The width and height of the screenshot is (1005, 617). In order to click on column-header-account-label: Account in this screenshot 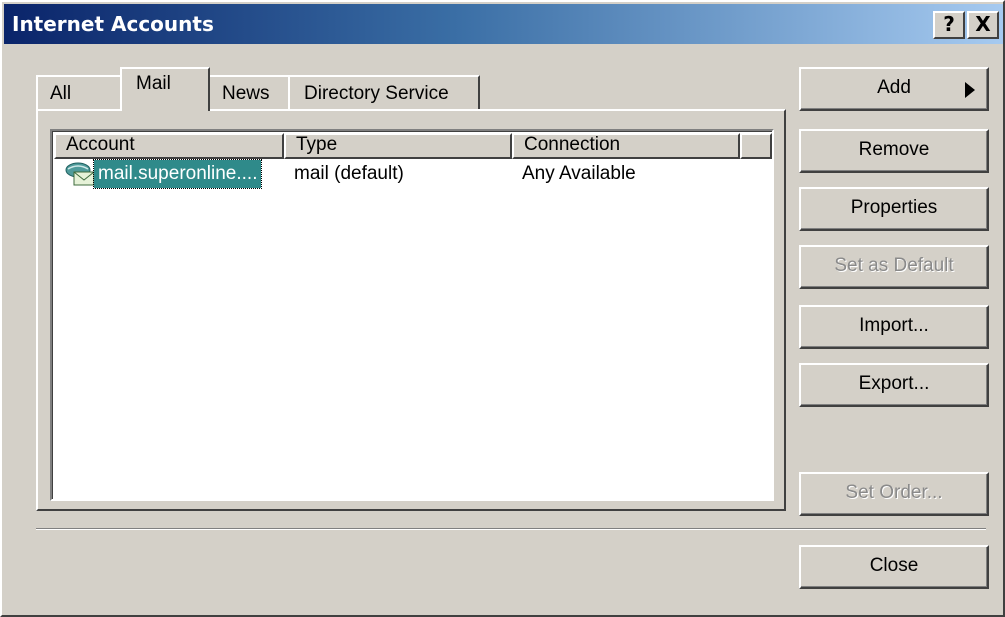, I will do `click(100, 144)`.